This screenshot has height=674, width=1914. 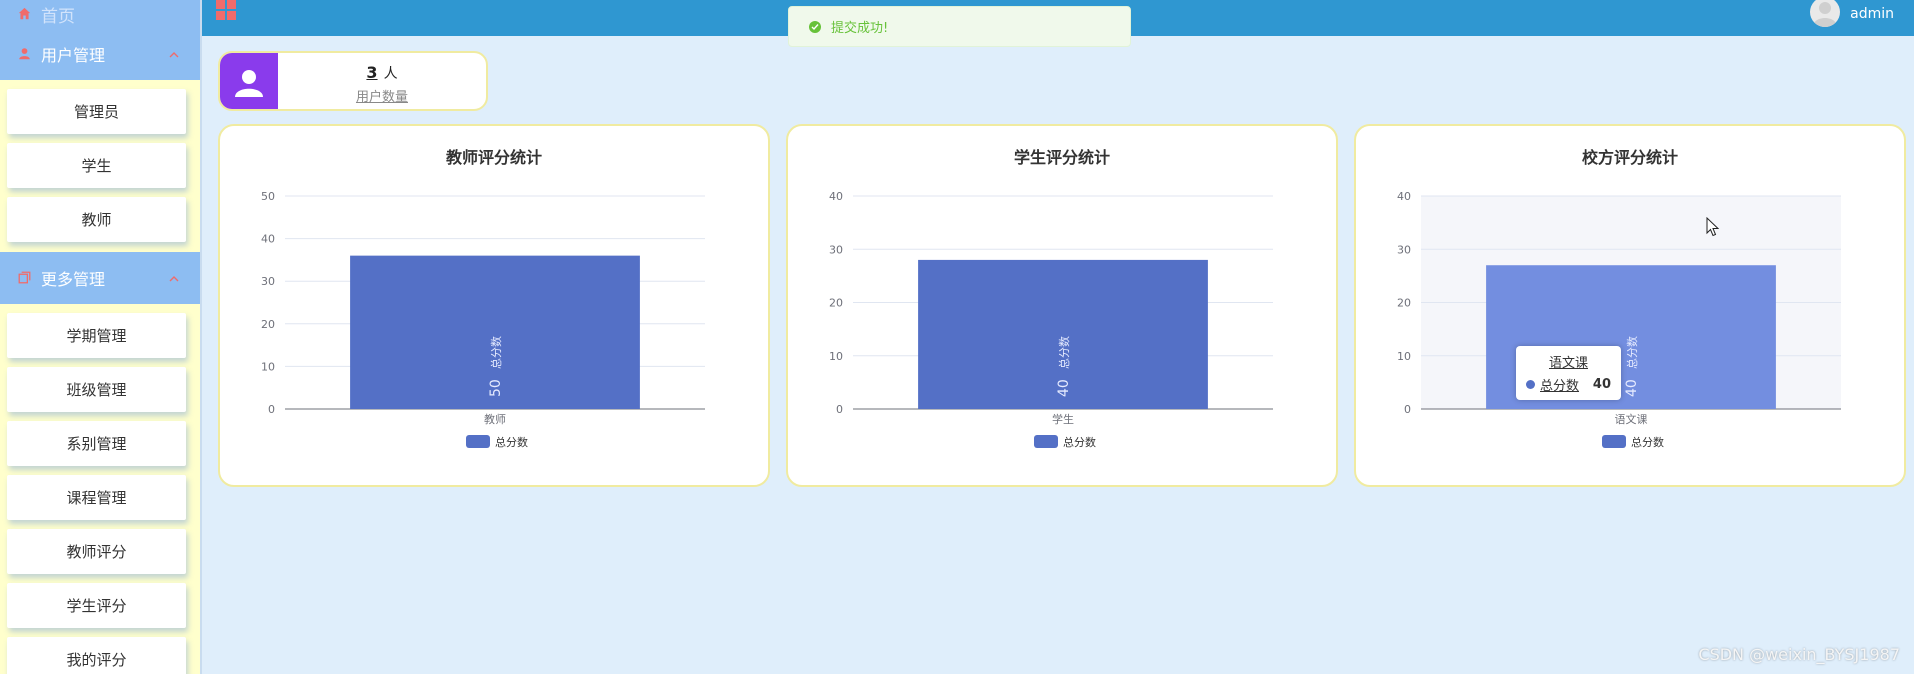 What do you see at coordinates (1825, 13) in the screenshot?
I see `avatar` at bounding box center [1825, 13].